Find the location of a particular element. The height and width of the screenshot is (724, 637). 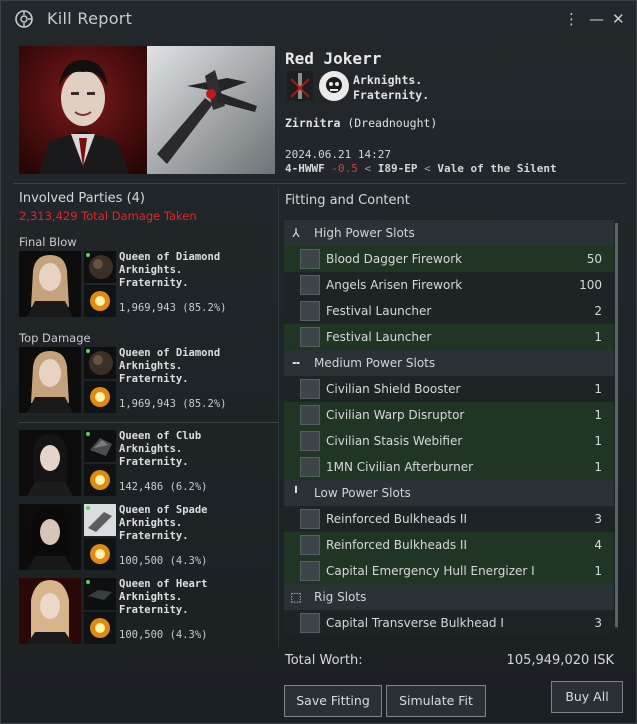

title-bar: Kill Report ⋮ — ✕ is located at coordinates (319, 19).